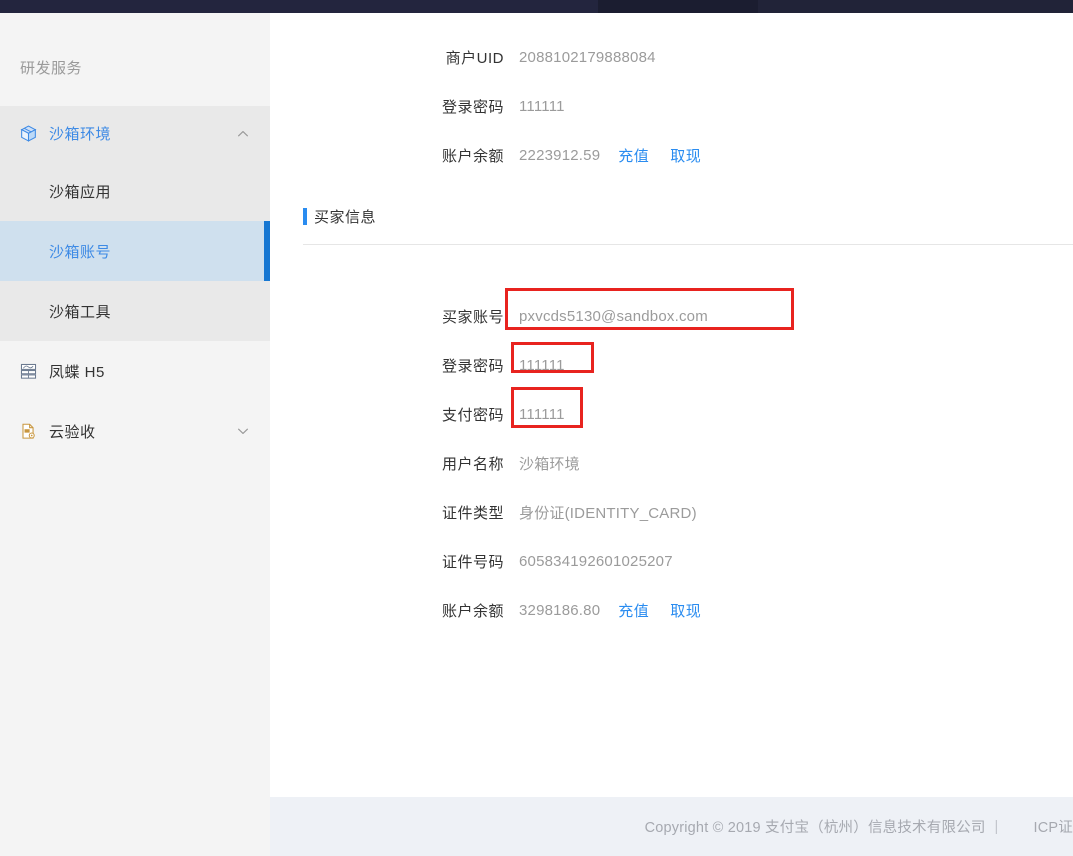  What do you see at coordinates (80, 134) in the screenshot?
I see `sidebar-item-label: 沙箱环境` at bounding box center [80, 134].